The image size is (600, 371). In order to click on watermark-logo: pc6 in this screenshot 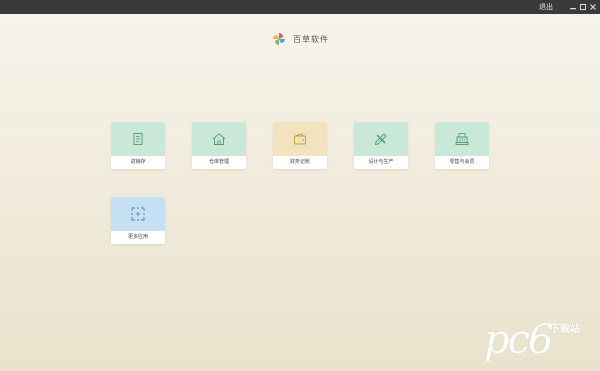, I will do `click(518, 340)`.